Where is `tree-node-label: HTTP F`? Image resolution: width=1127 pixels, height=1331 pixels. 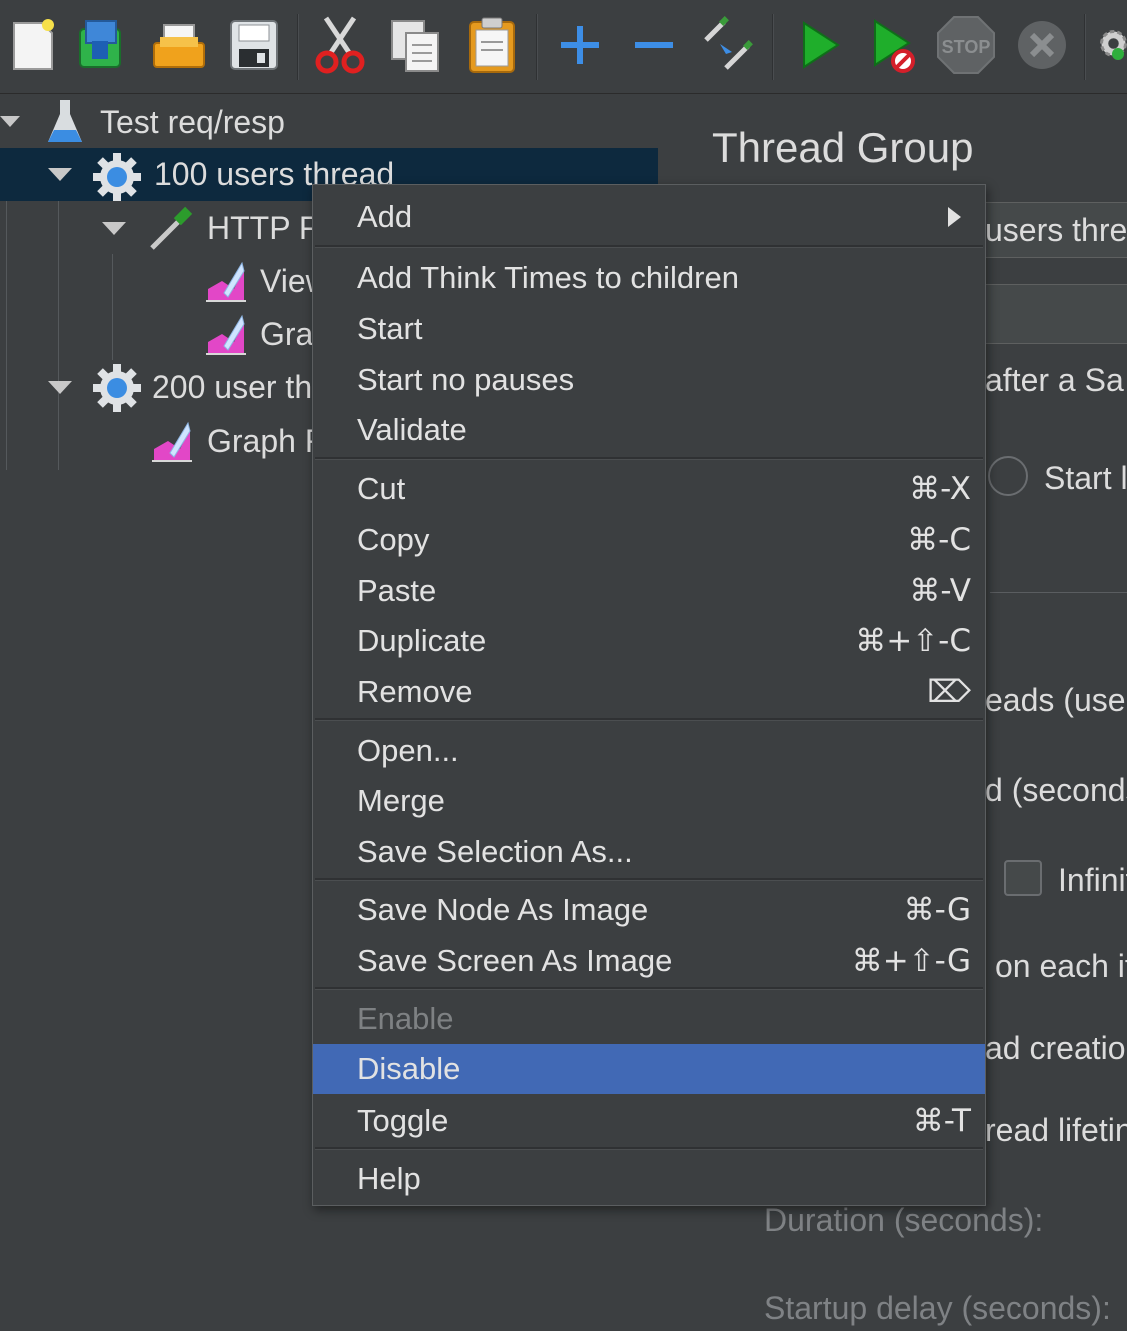 tree-node-label: HTTP F is located at coordinates (263, 228).